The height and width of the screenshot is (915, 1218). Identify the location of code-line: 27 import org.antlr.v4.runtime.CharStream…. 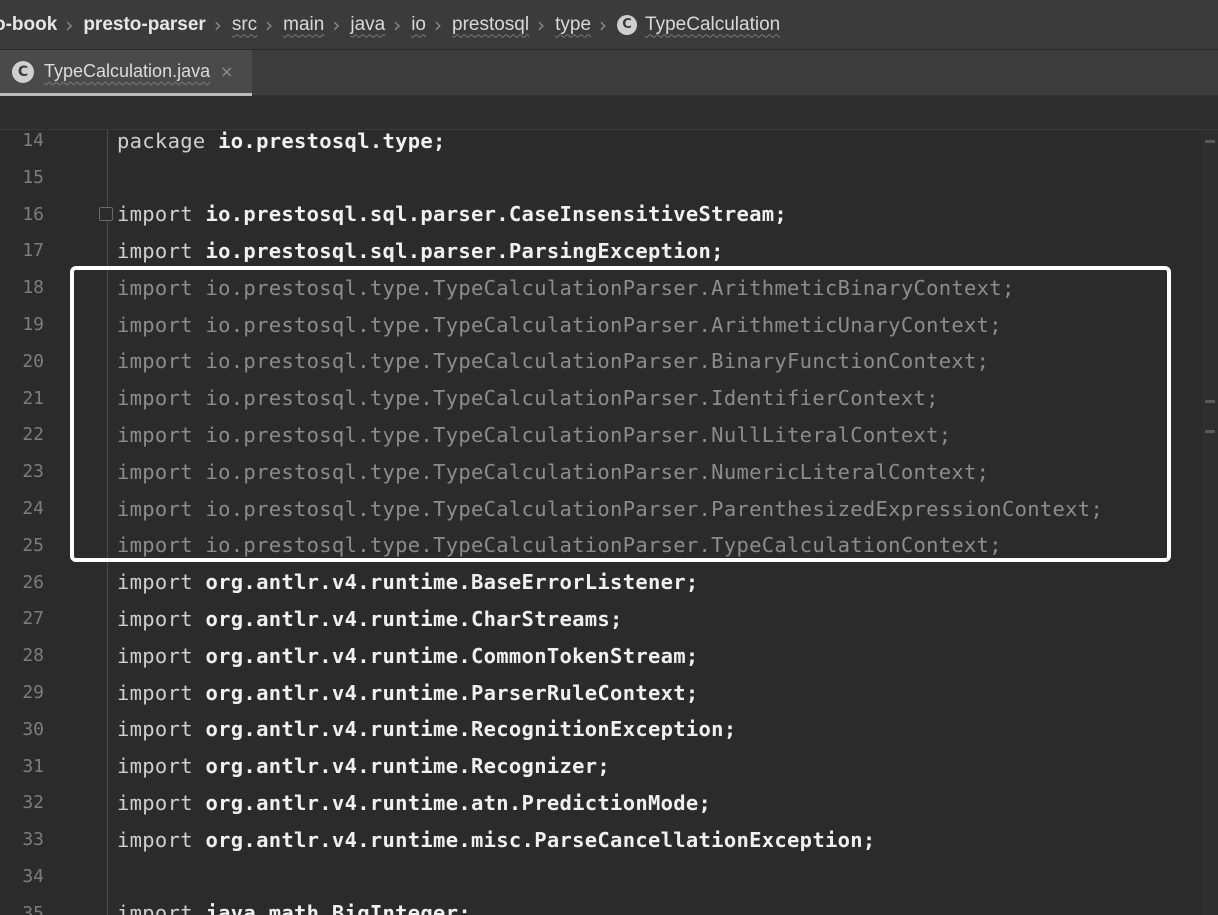
(609, 618).